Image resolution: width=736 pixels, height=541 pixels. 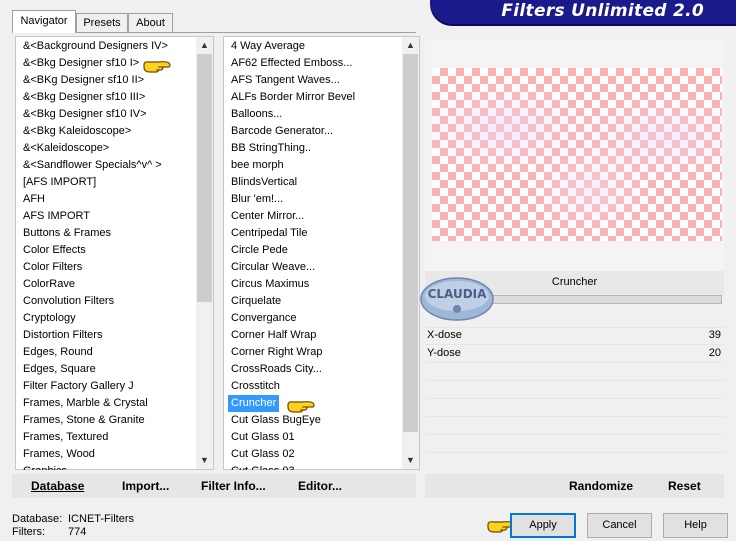 I want to click on list-item: &<Bkg Kaleidoscope>, so click(x=77, y=131).